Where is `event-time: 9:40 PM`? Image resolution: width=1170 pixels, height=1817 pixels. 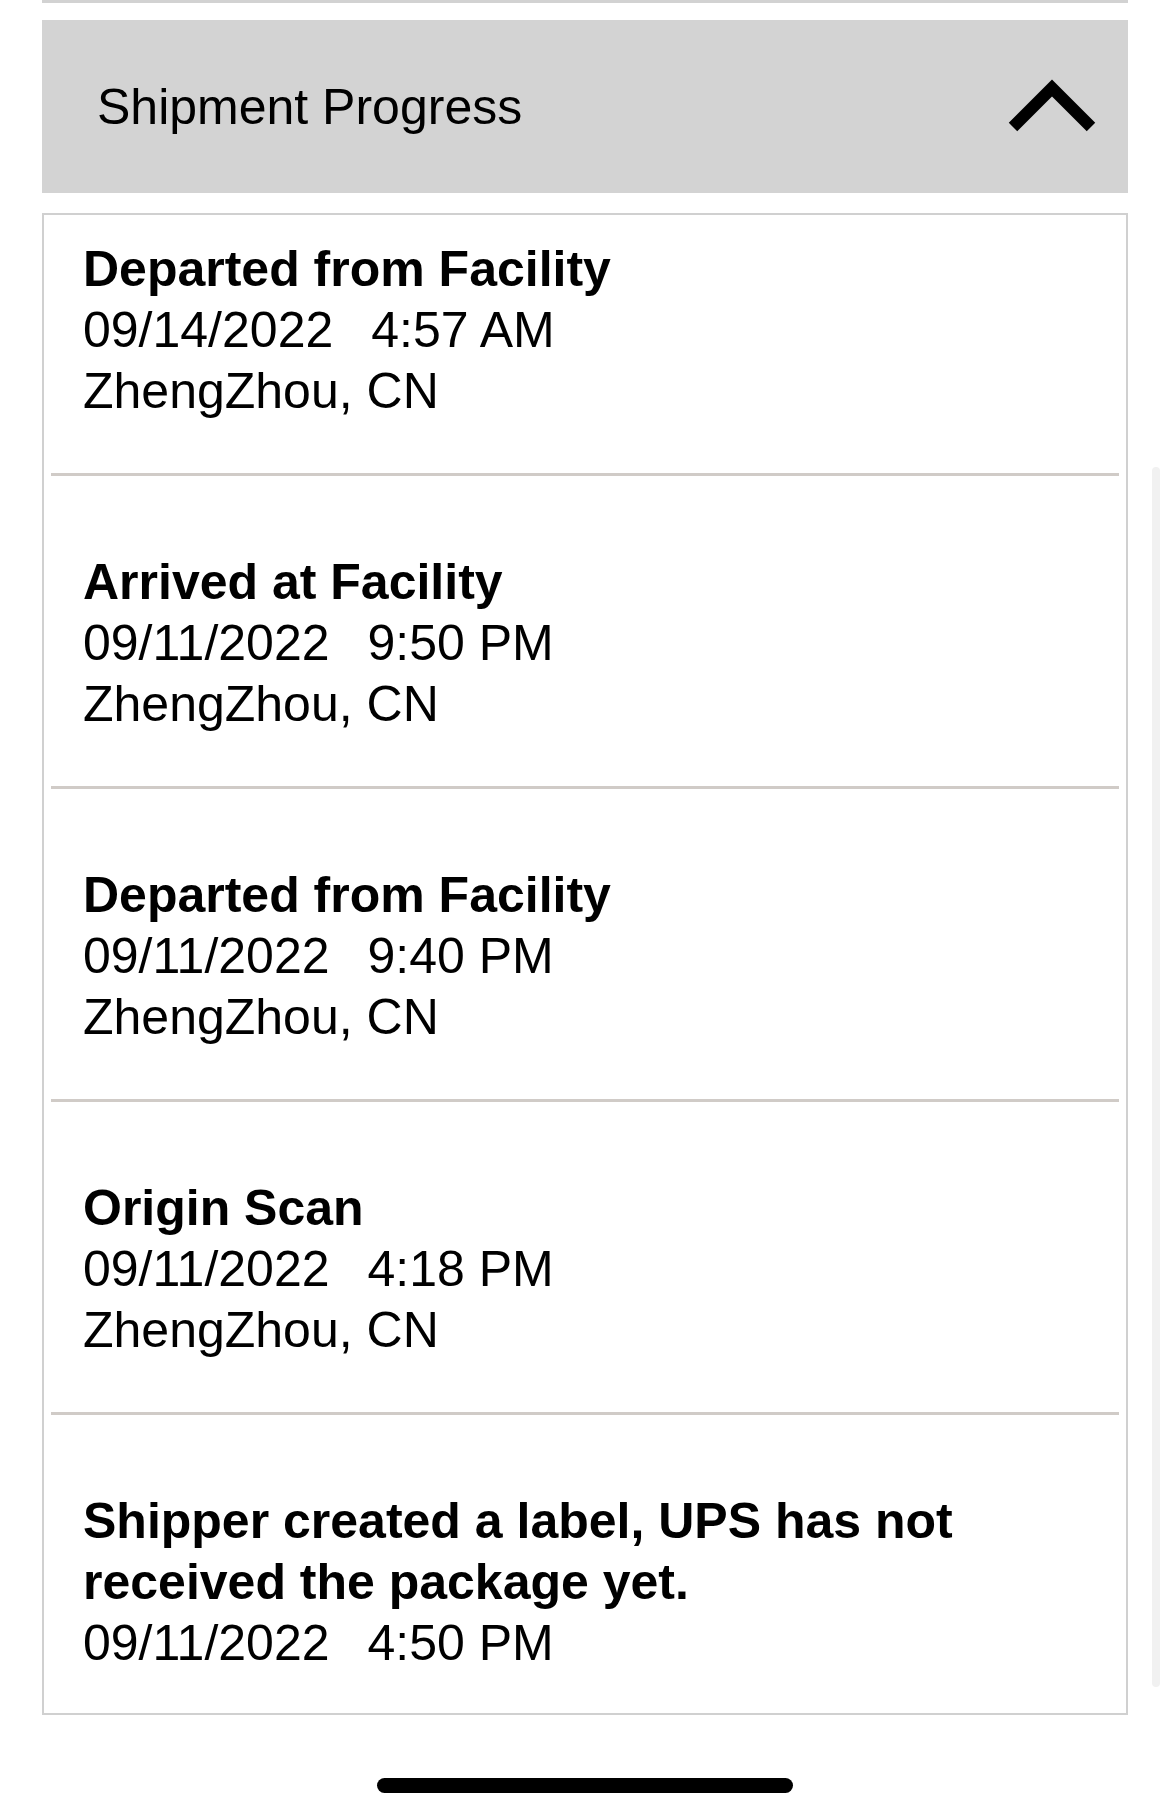 event-time: 9:40 PM is located at coordinates (460, 956).